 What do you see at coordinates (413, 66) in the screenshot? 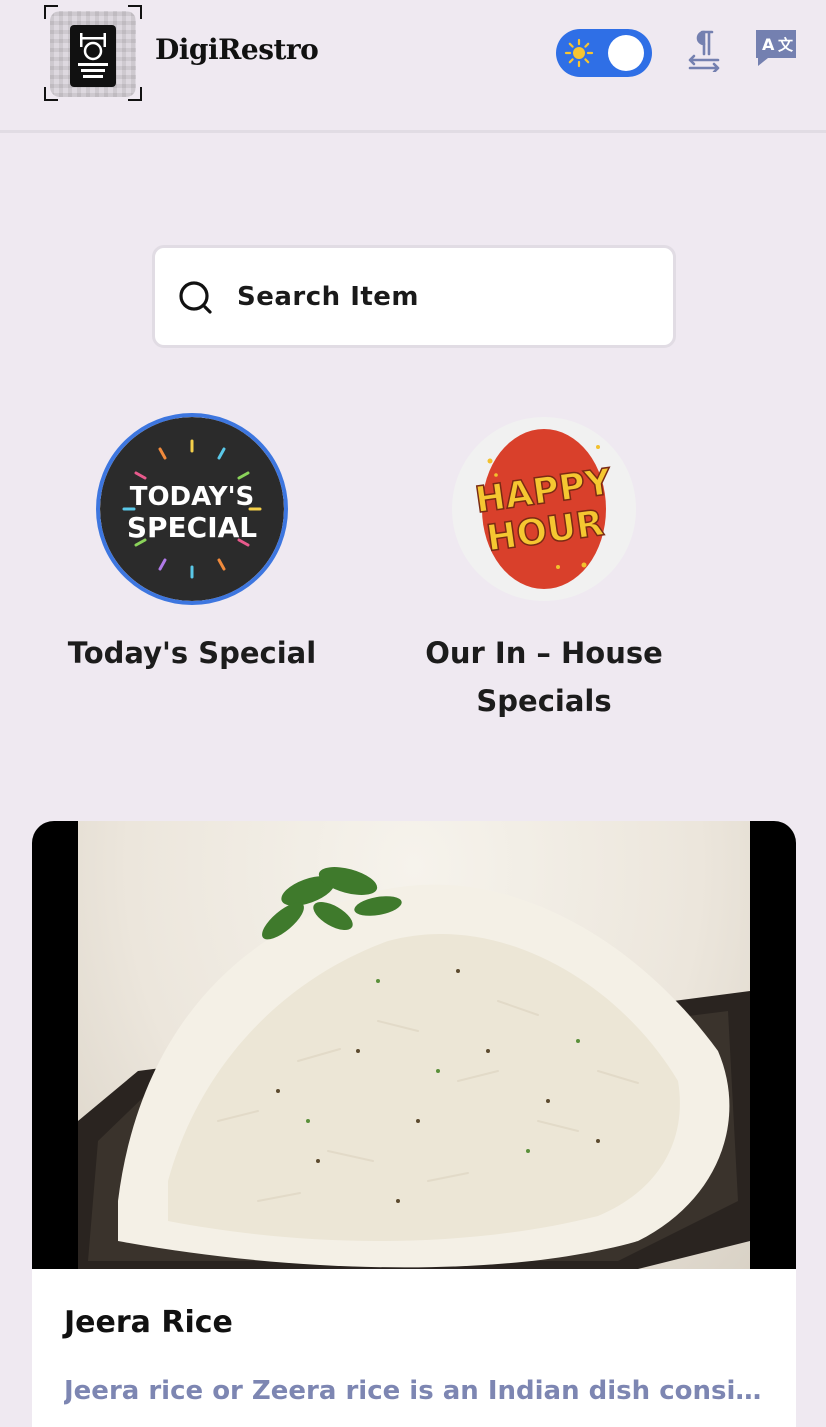
I see `app-header: DigiRestro A 文` at bounding box center [413, 66].